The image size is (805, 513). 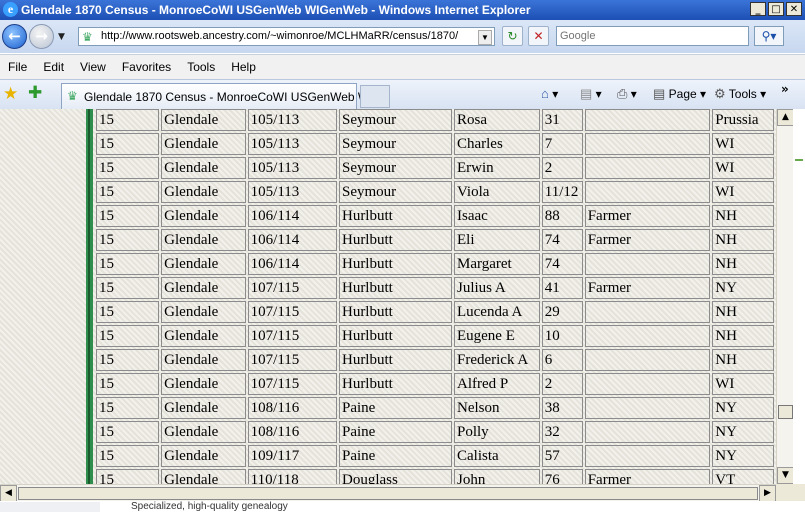 I want to click on table-cell: Calista, so click(x=496, y=456).